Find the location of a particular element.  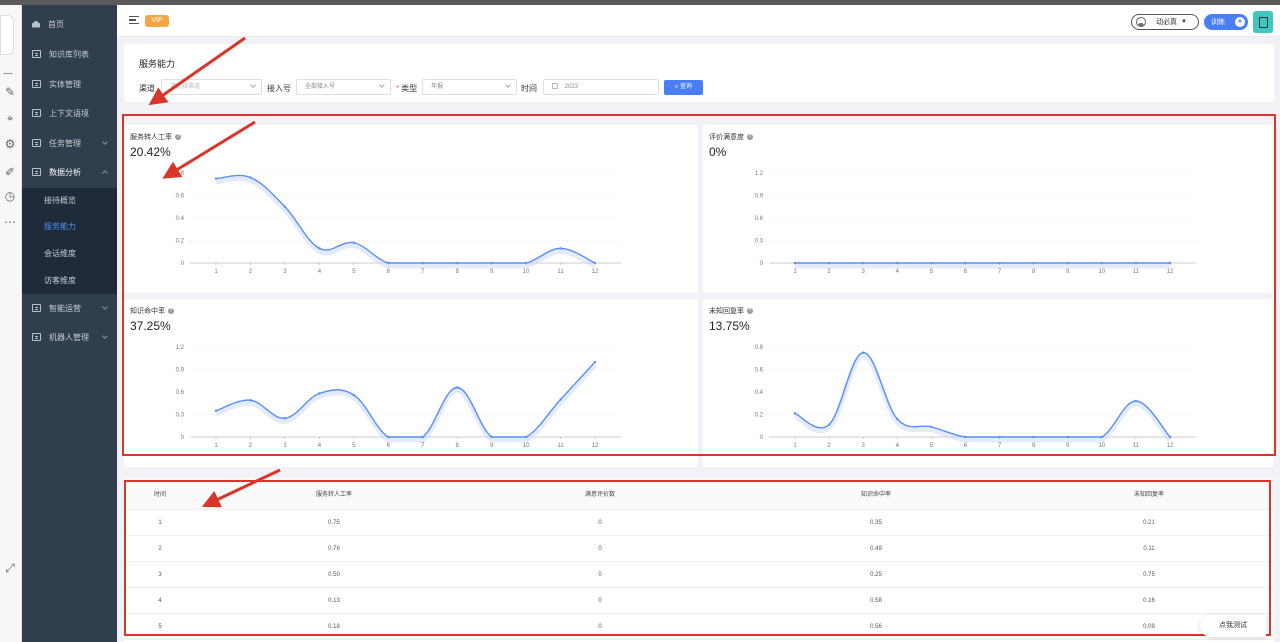

chart-unknown-reply: 00.20.40.60.81 2 3 4 5 6 7 8 9 10 11 12 is located at coordinates (975, 397).